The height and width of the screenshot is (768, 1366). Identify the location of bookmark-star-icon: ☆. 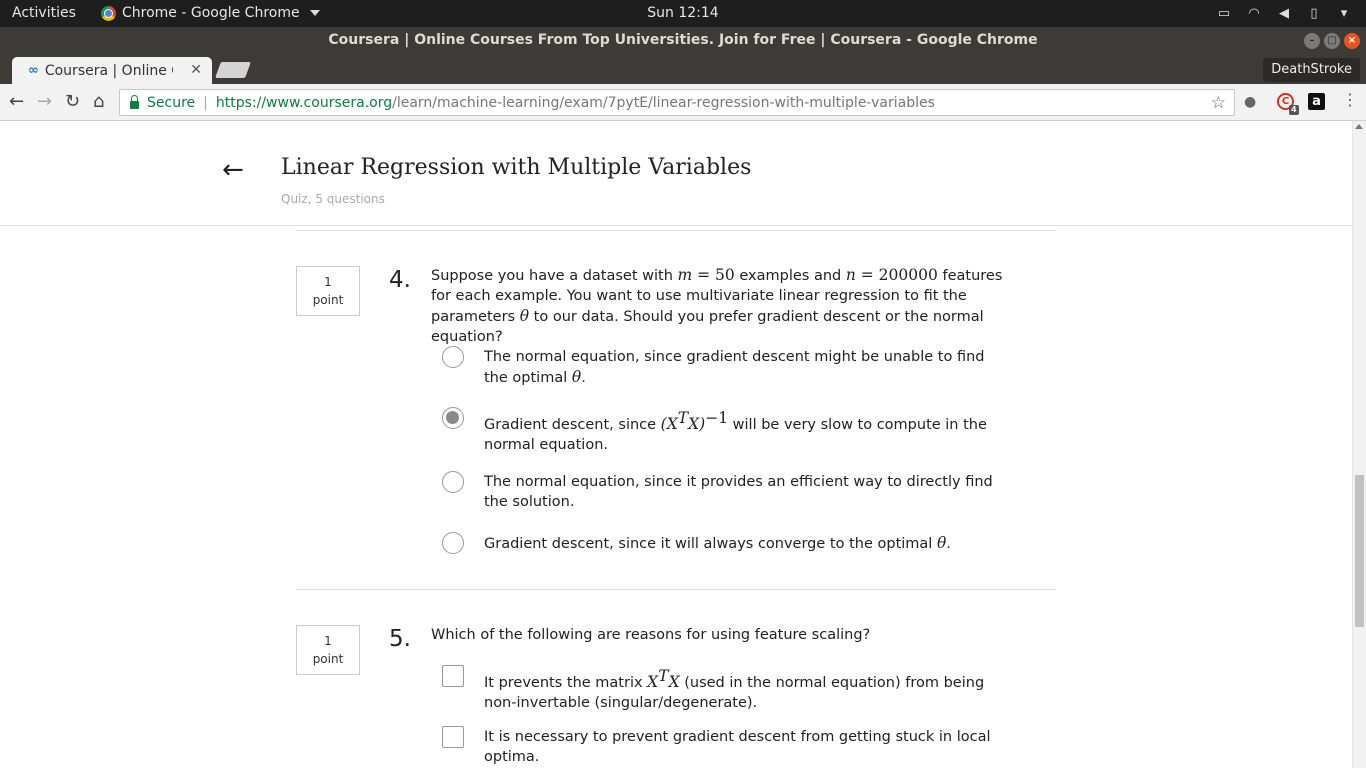
(1218, 103).